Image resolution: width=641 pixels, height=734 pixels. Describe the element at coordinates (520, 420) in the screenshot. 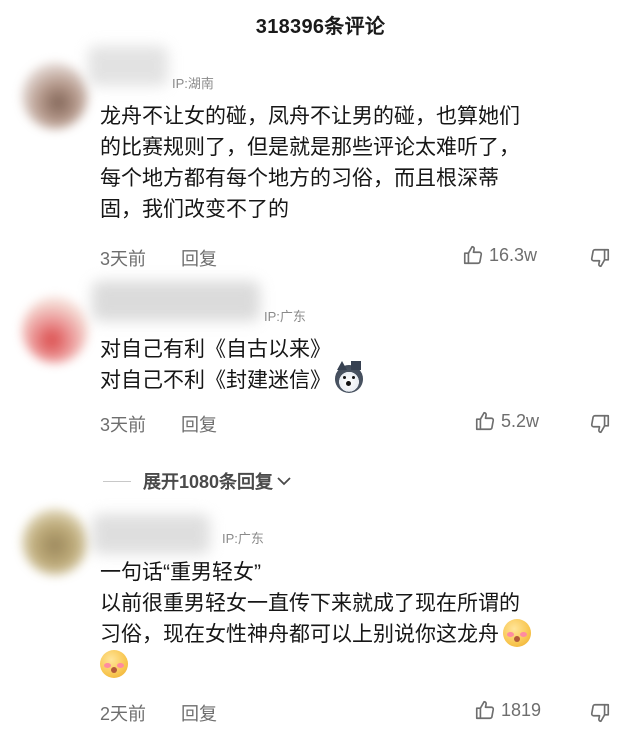

I see `like-count: 5.2w` at that location.